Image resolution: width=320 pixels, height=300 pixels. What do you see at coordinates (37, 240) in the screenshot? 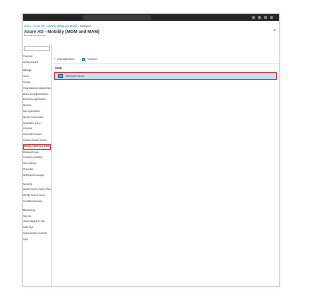
I see `sidebar-item-logs: Logs` at bounding box center [37, 240].